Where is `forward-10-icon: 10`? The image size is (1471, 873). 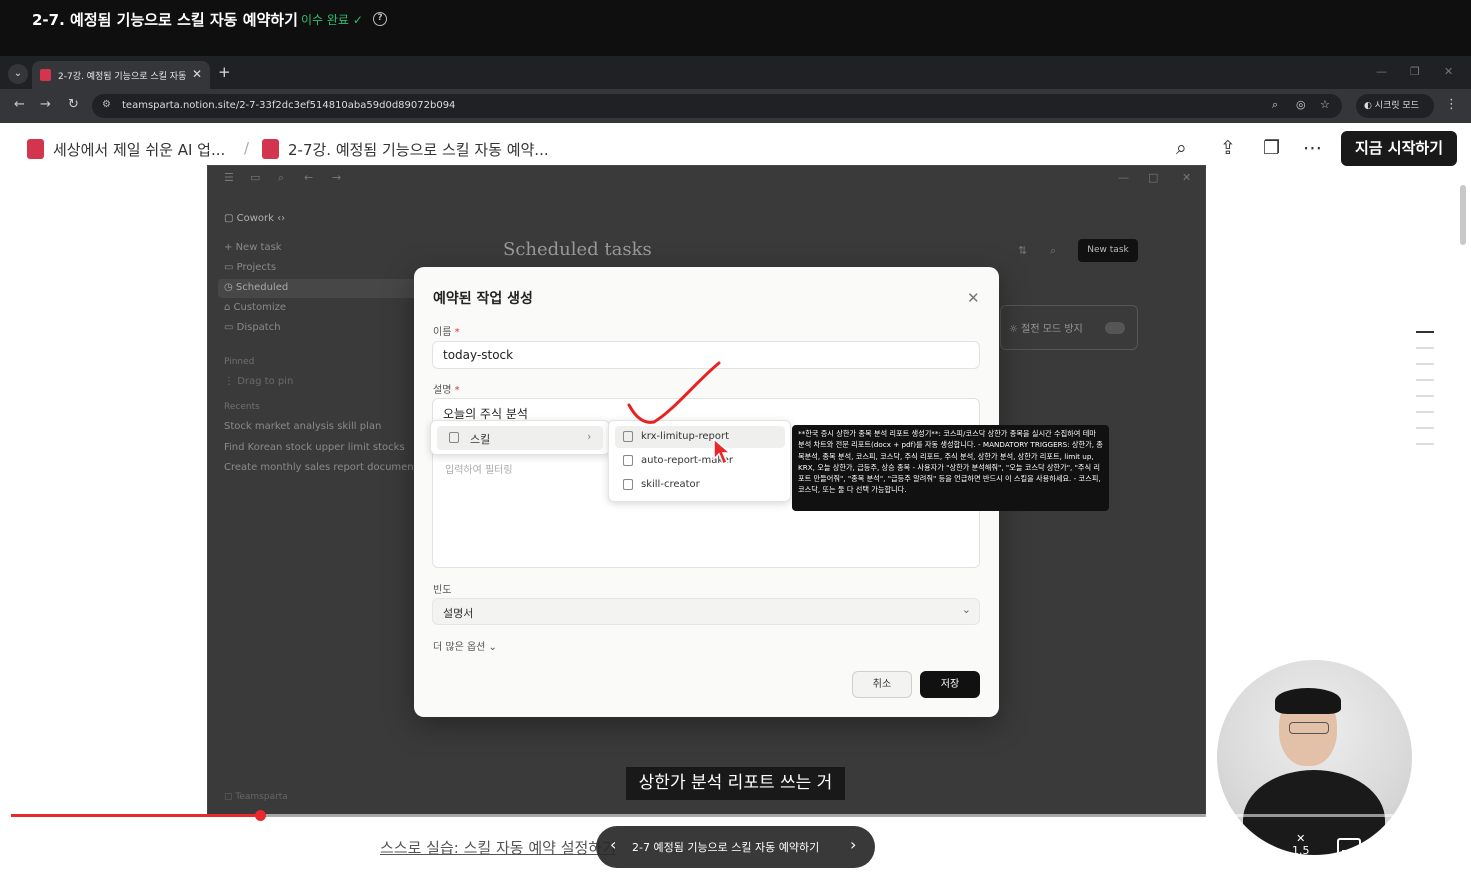 forward-10-icon: 10 is located at coordinates (121, 848).